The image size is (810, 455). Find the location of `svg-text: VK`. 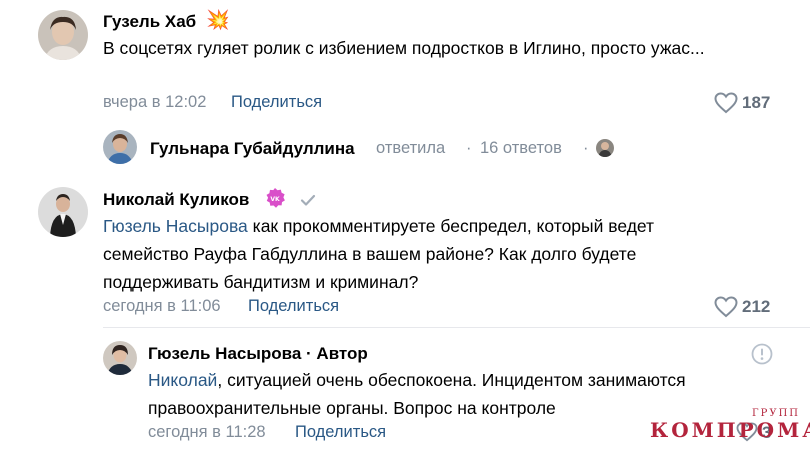

svg-text: VK is located at coordinates (275, 199).